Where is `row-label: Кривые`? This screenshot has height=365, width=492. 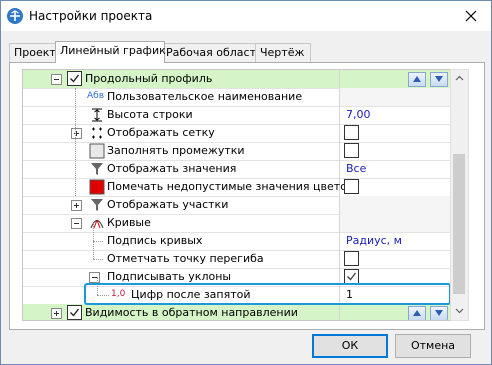 row-label: Кривые is located at coordinates (129, 222).